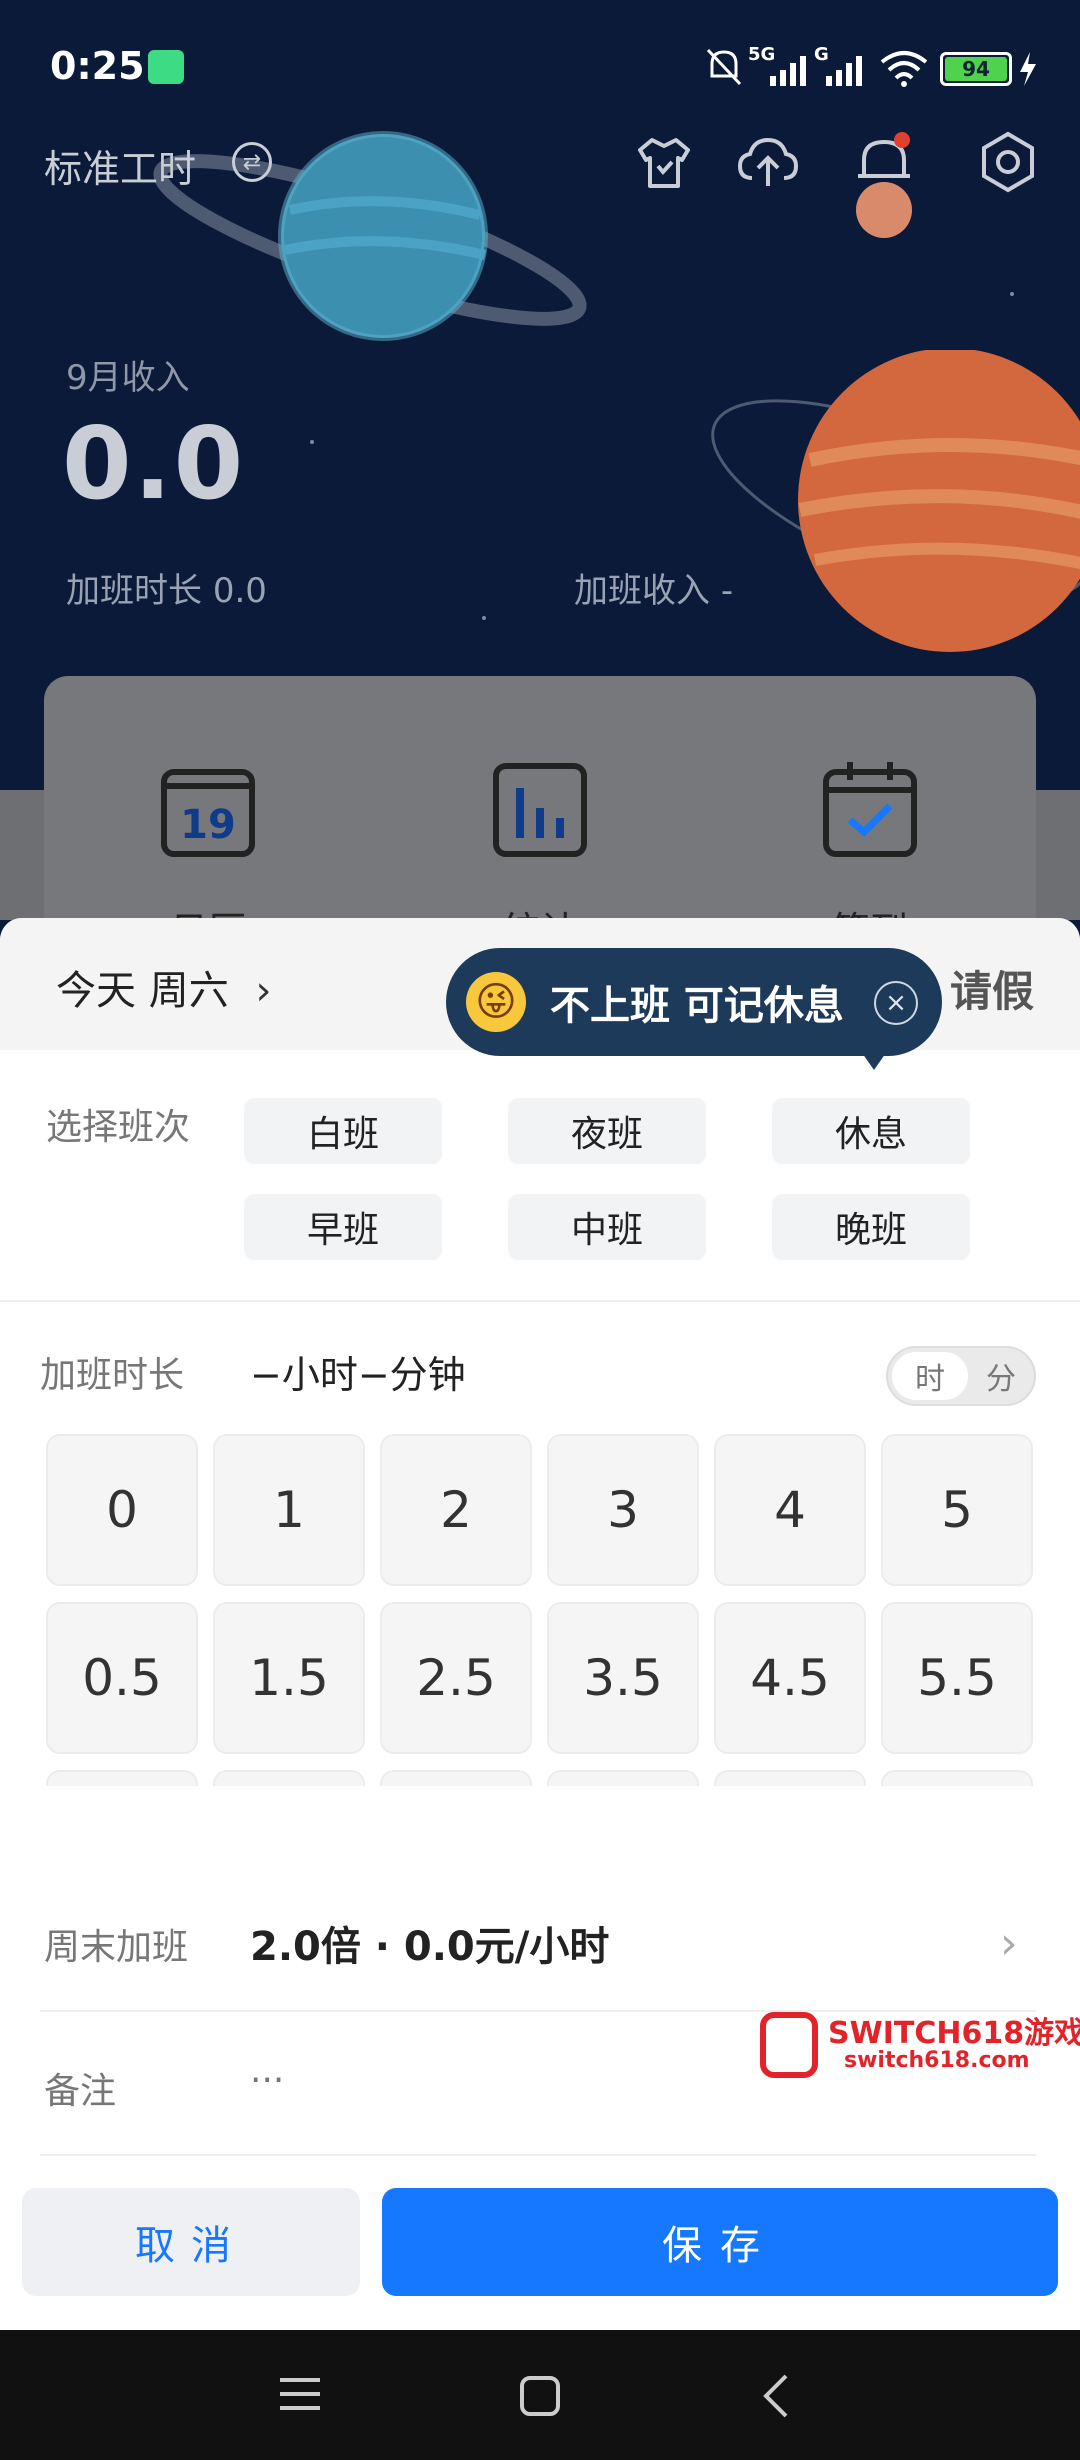 This screenshot has height=2460, width=1080. I want to click on overtime-duration-label: 加班时长, so click(112, 1375).